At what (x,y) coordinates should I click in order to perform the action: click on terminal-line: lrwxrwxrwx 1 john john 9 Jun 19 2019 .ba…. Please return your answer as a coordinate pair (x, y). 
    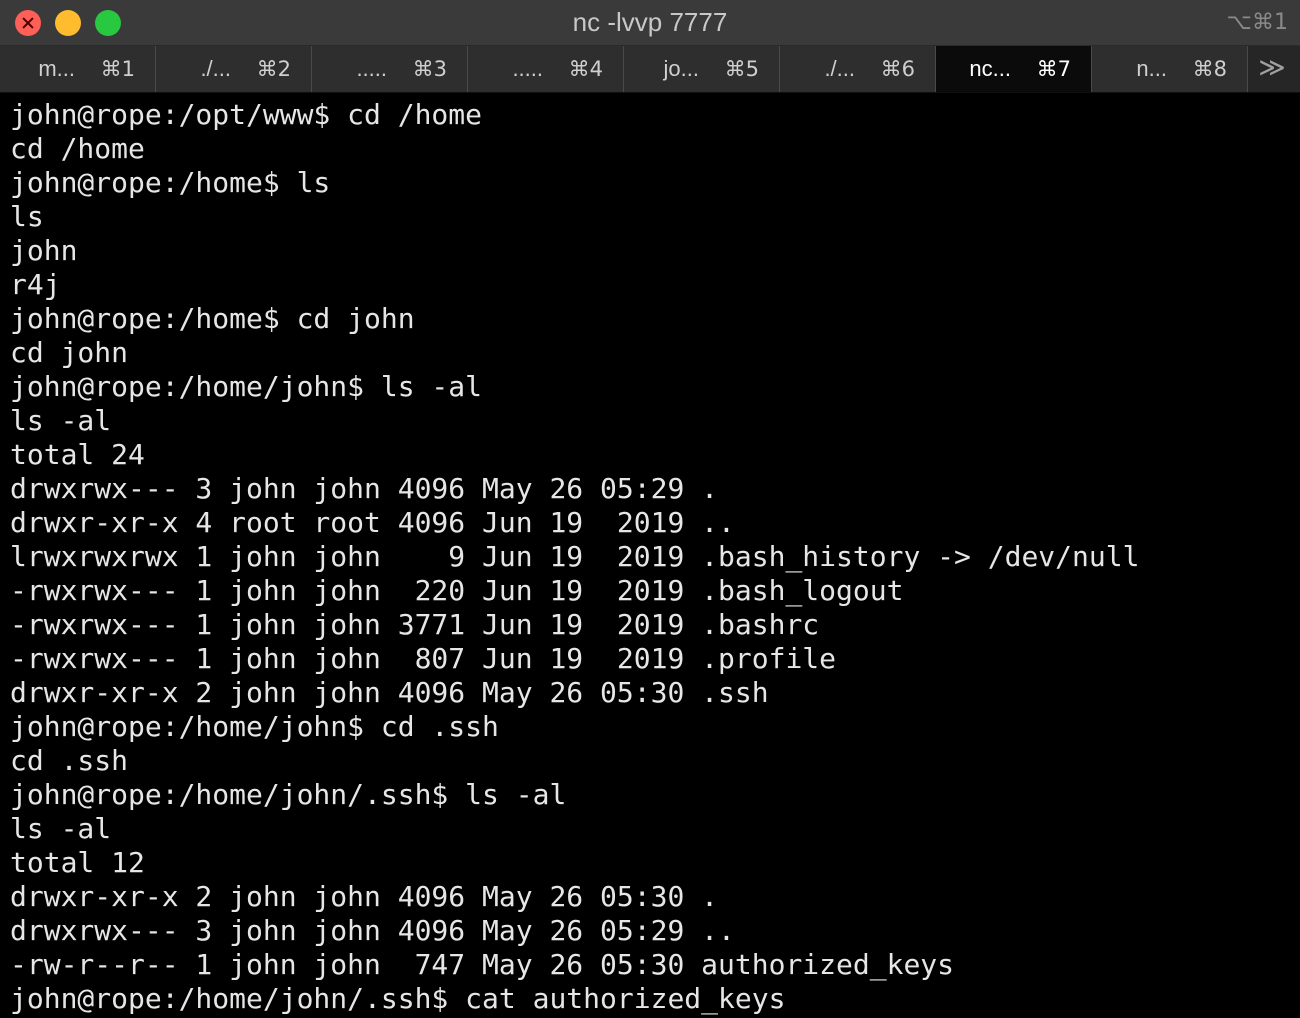
    Looking at the image, I should click on (575, 556).